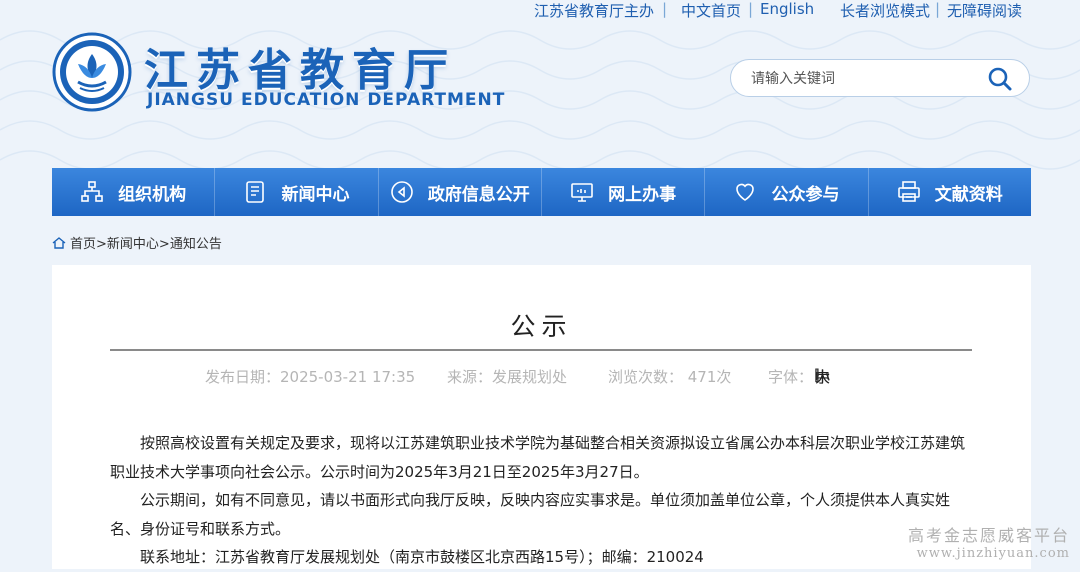 This screenshot has width=1080, height=572. I want to click on sponsor-text: 江苏省教育厅主办, so click(594, 11).